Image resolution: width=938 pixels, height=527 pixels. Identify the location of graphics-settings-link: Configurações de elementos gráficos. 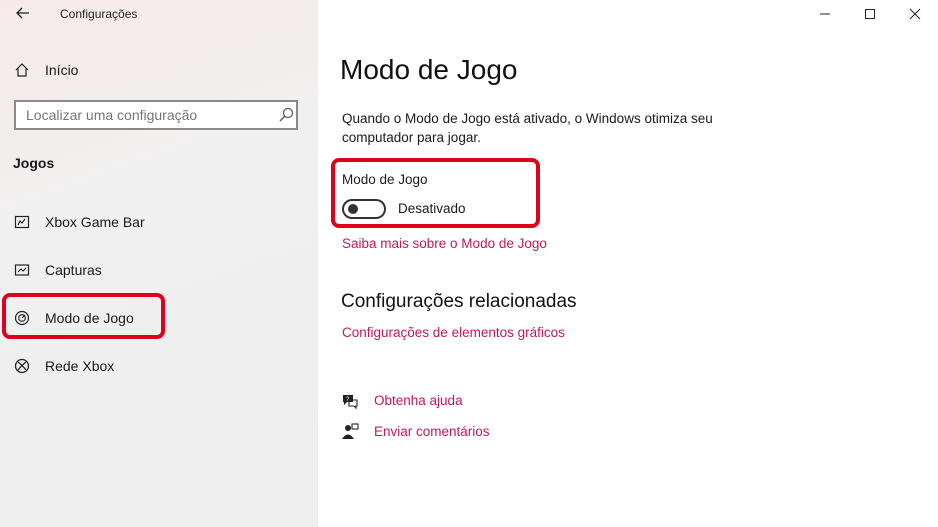
(453, 332).